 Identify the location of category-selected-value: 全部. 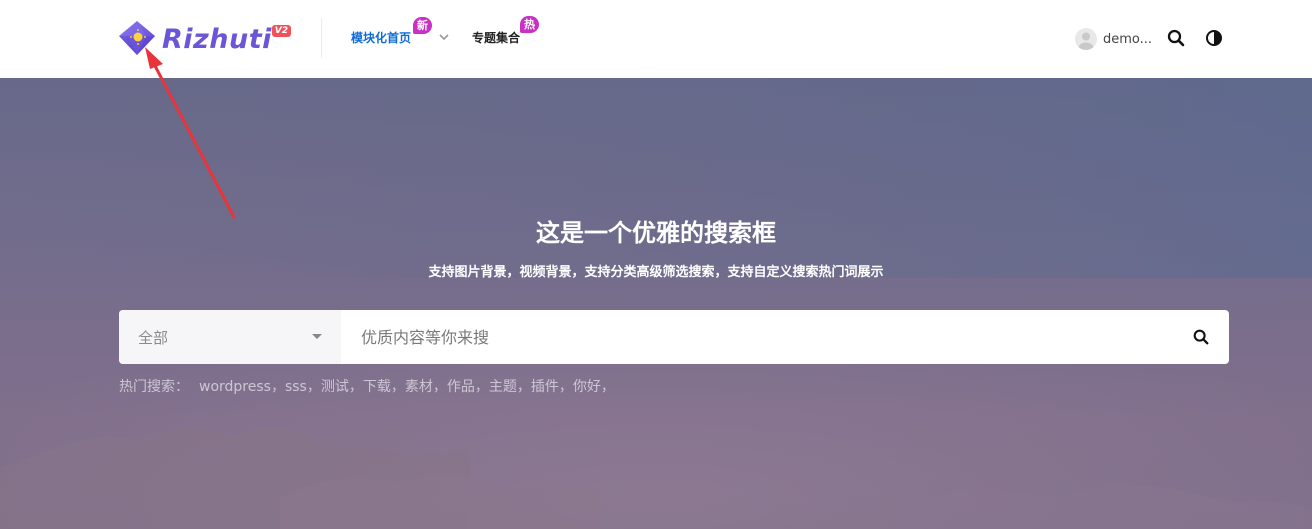
(153, 337).